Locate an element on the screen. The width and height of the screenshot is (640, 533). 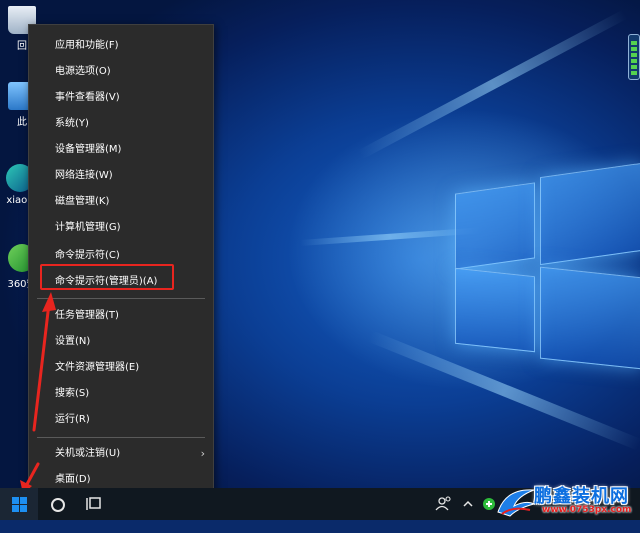
highlight-box is located at coordinates (107, 277).